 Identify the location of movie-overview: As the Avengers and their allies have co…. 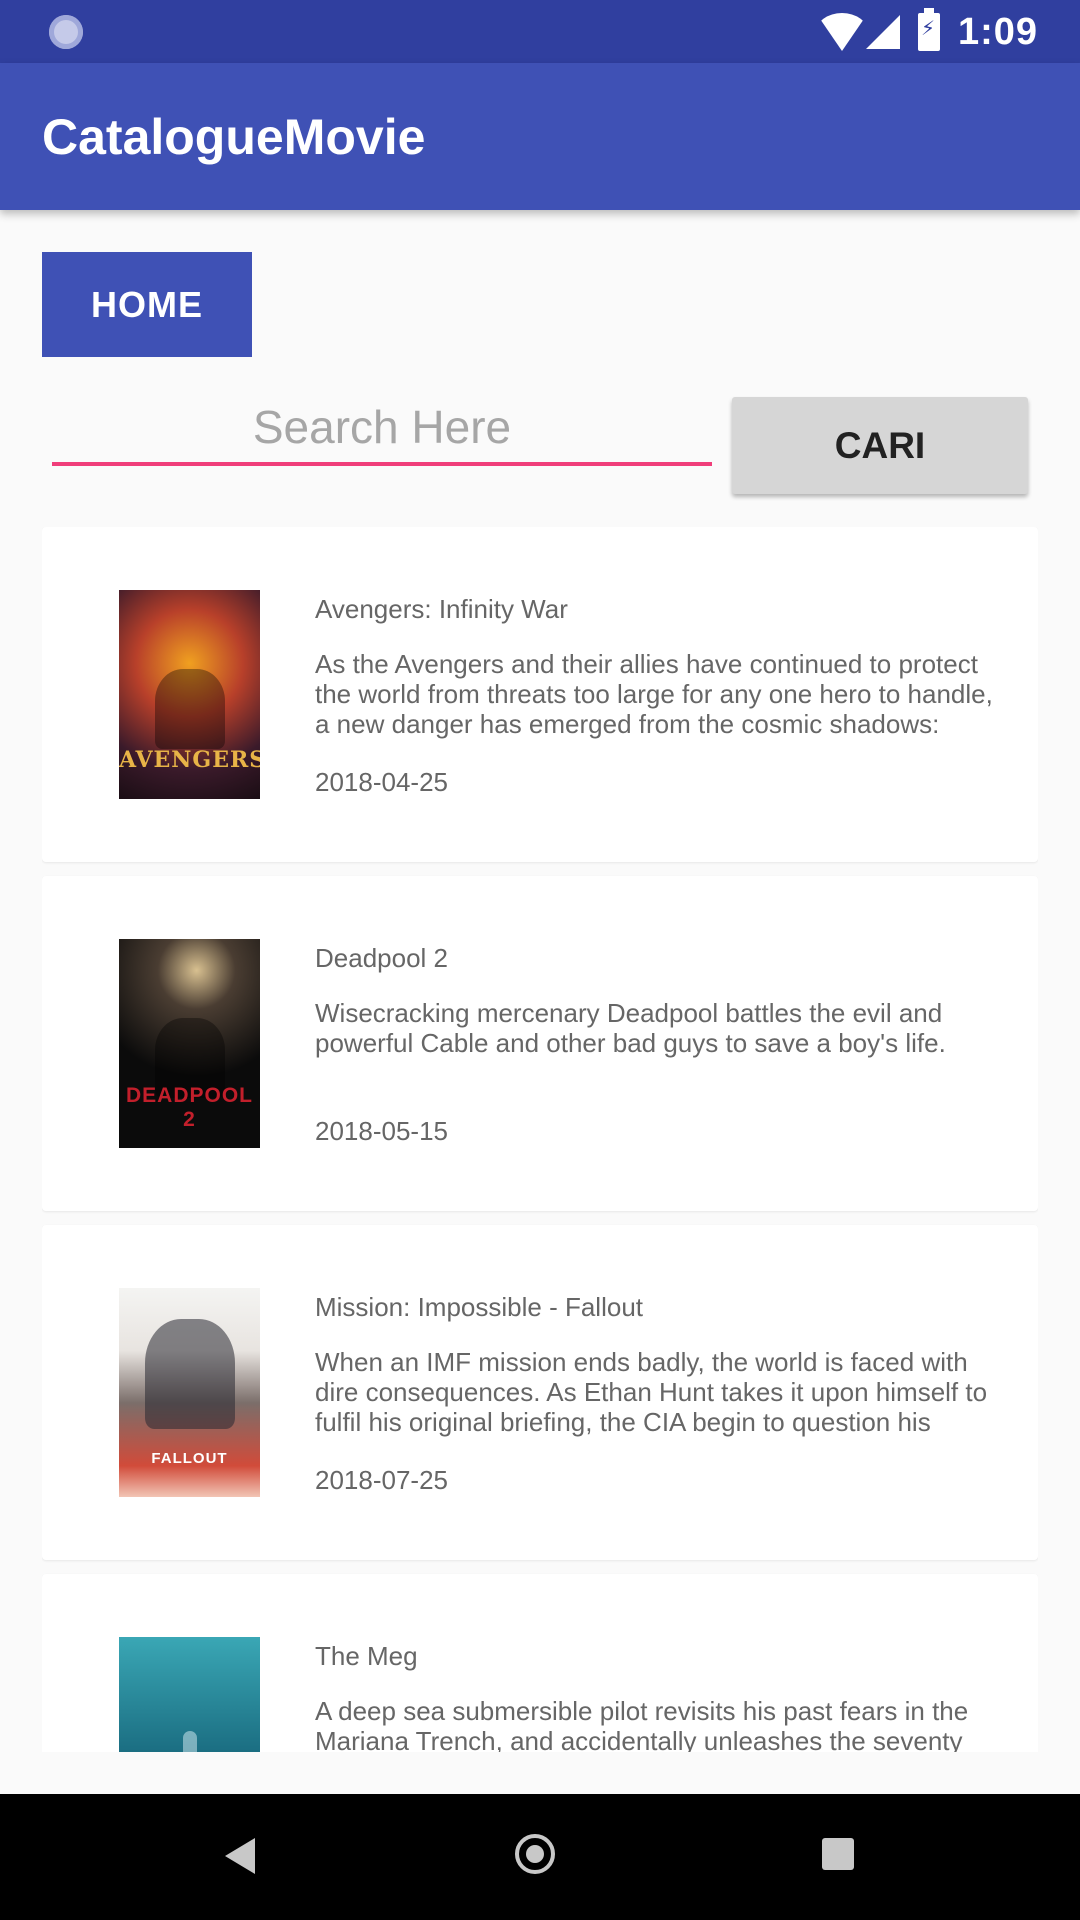
(654, 694).